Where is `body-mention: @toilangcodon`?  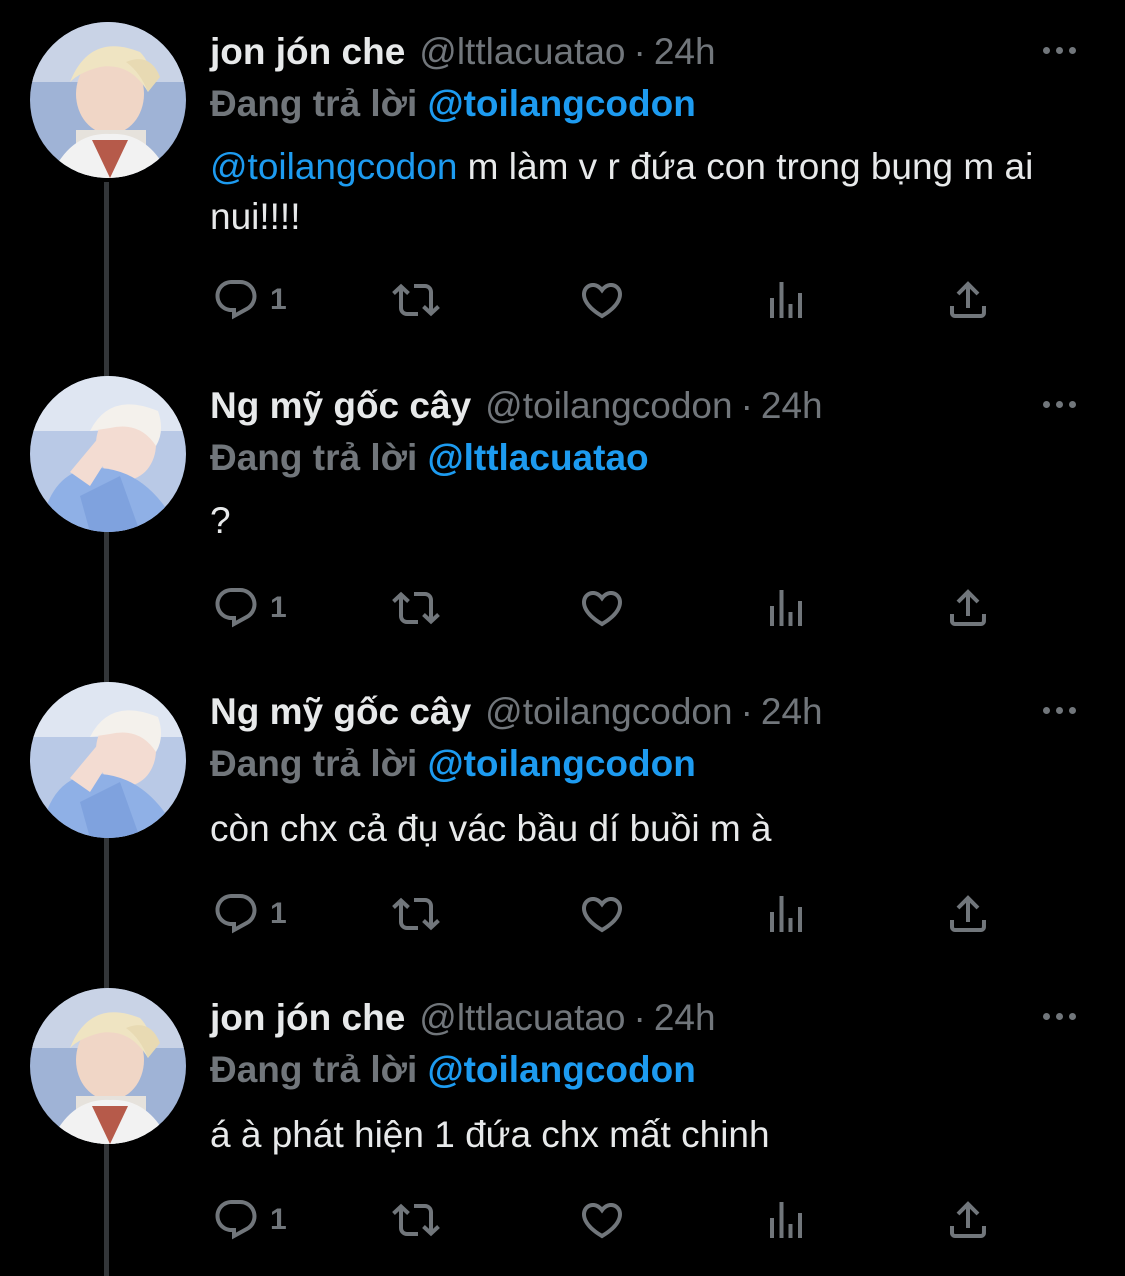 body-mention: @toilangcodon is located at coordinates (333, 166).